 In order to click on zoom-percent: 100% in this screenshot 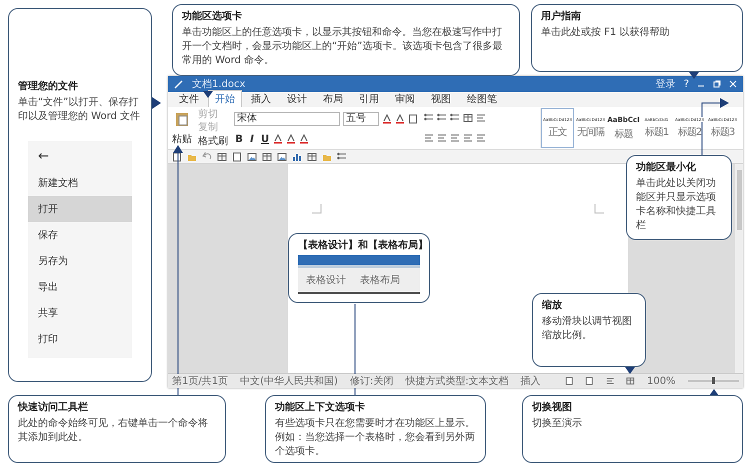, I will do `click(661, 381)`.